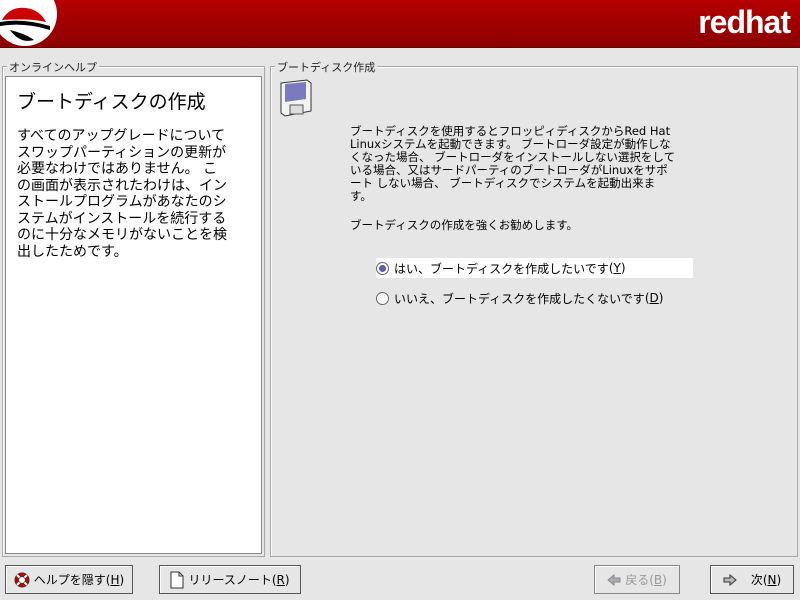 The image size is (800, 600). I want to click on help-frame-title: オンラインヘルプ, so click(53, 67).